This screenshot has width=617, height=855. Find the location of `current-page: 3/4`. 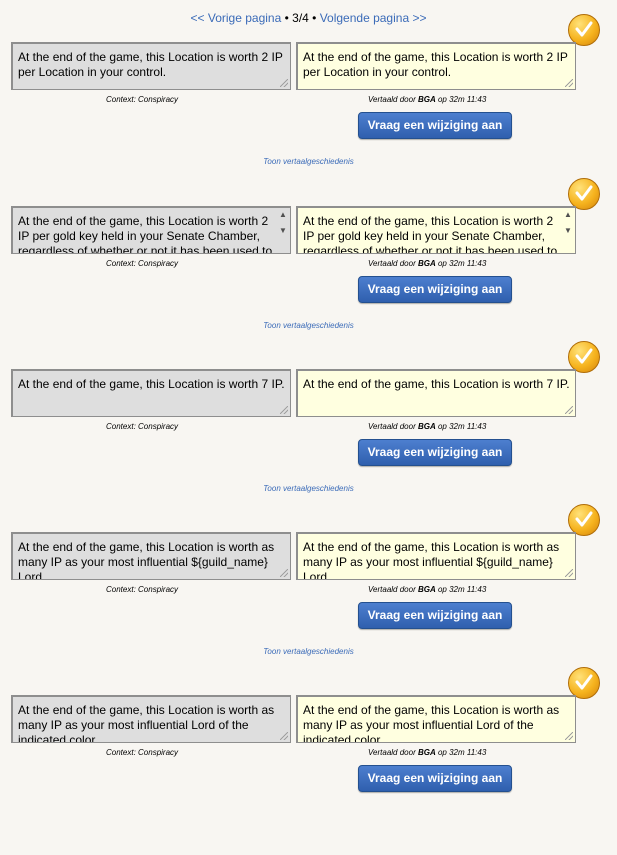

current-page: 3/4 is located at coordinates (300, 18).